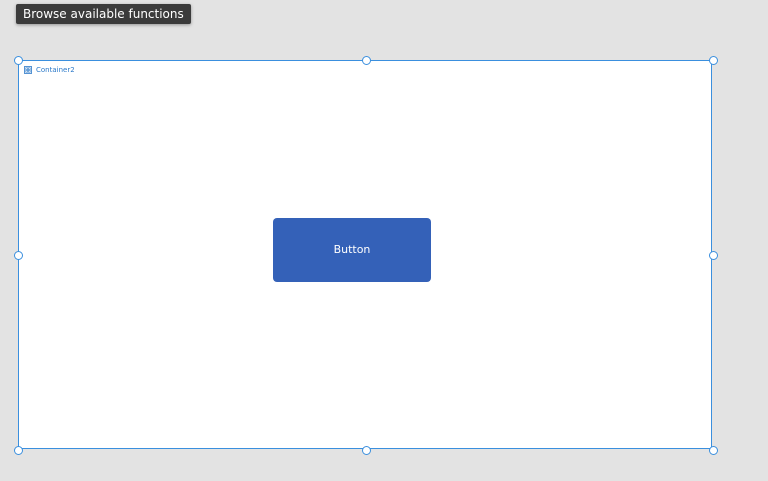 The image size is (768, 481). Describe the element at coordinates (366, 450) in the screenshot. I see `resize-handle-bottom` at that location.